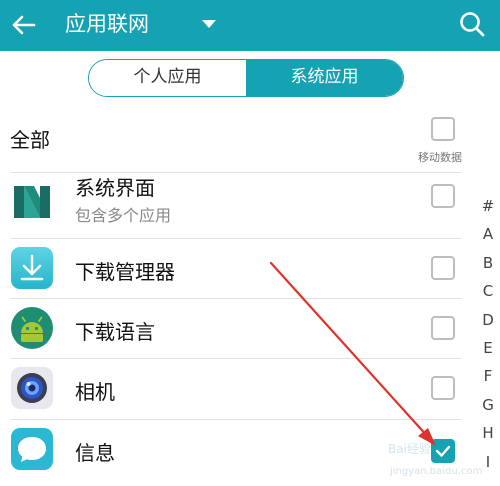 The height and width of the screenshot is (486, 500). What do you see at coordinates (488, 263) in the screenshot?
I see `index-letter: B` at bounding box center [488, 263].